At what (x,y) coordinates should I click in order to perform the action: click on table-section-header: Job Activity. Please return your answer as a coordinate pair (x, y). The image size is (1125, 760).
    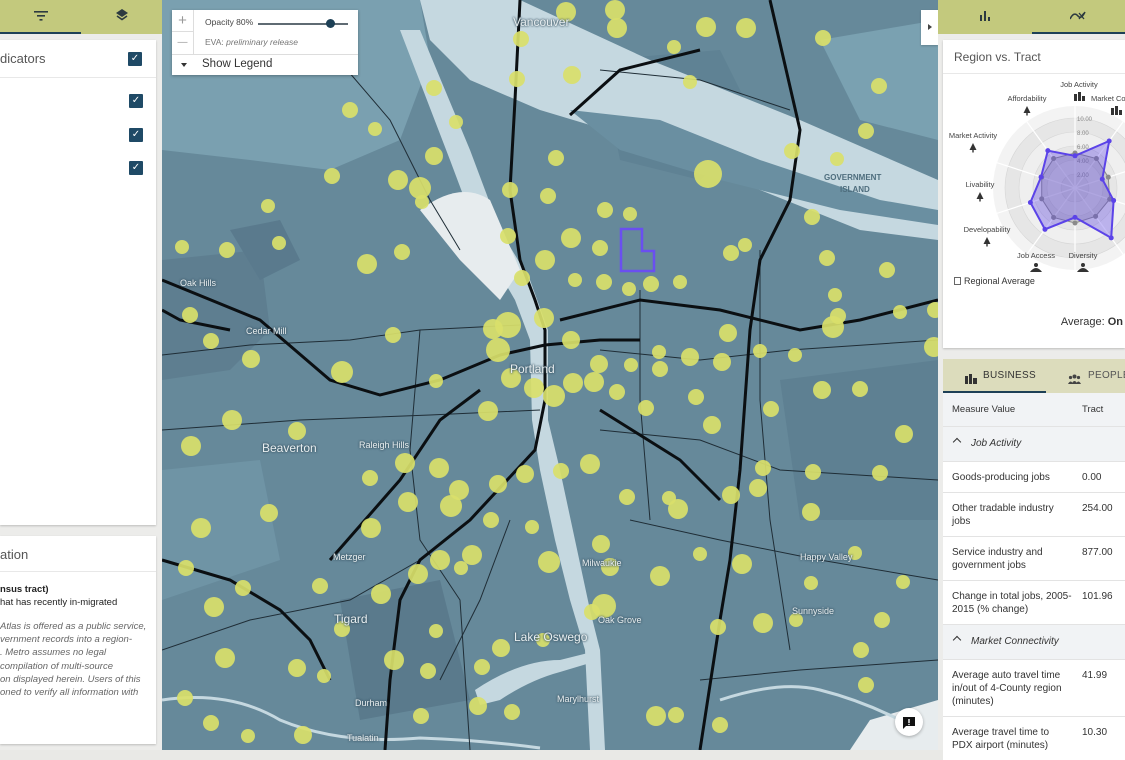
    Looking at the image, I should click on (1034, 443).